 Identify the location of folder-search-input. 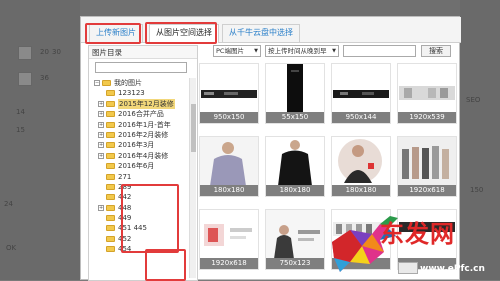
(141, 67).